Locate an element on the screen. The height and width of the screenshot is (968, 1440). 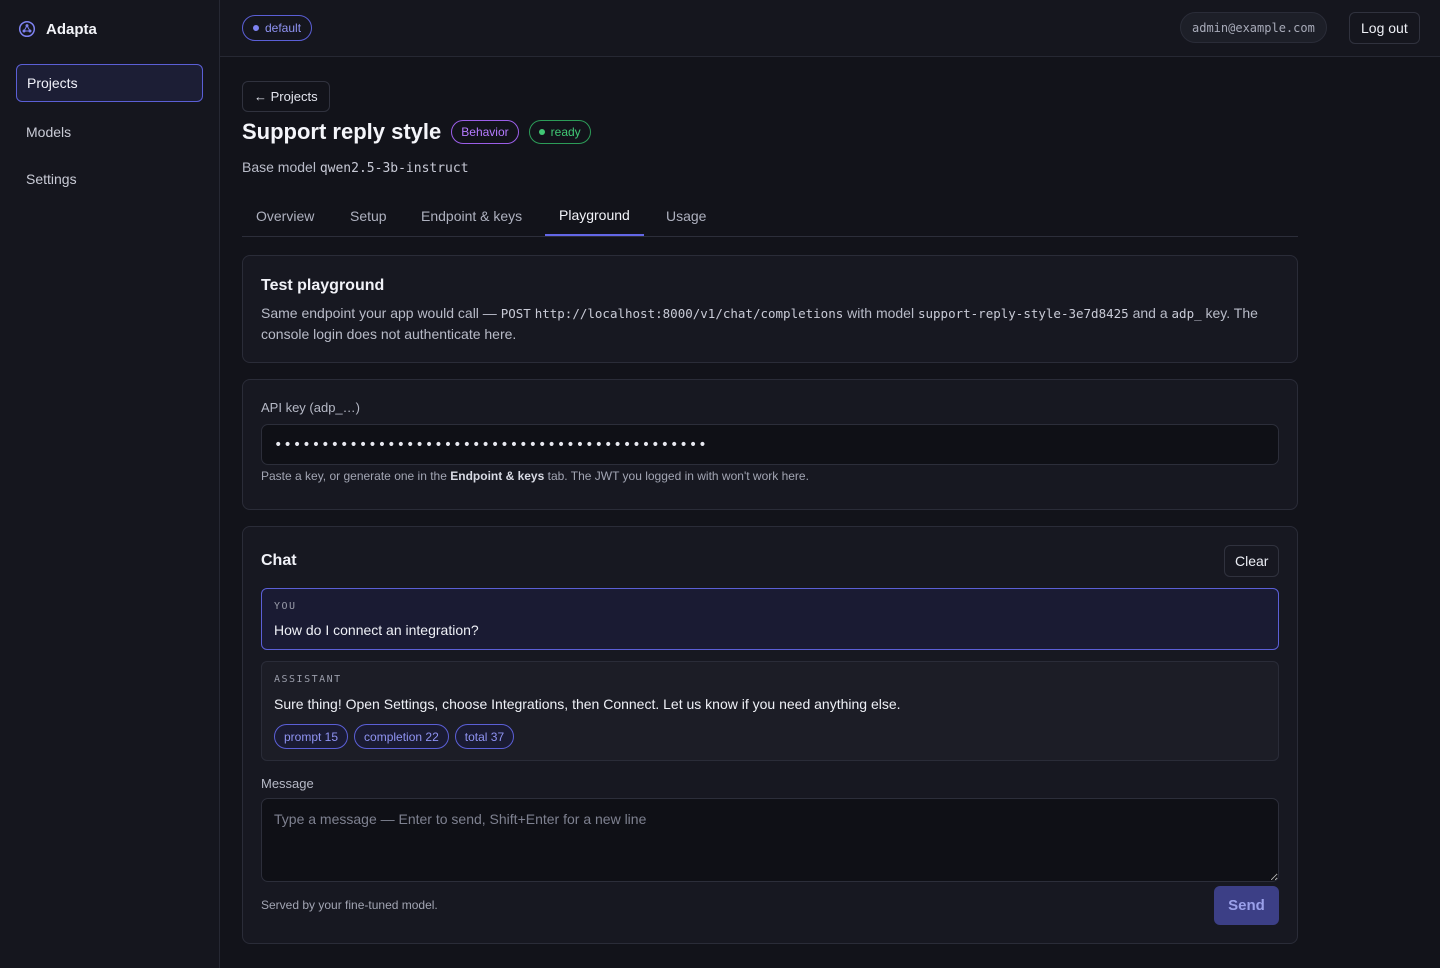
logo-icon is located at coordinates (27, 29).